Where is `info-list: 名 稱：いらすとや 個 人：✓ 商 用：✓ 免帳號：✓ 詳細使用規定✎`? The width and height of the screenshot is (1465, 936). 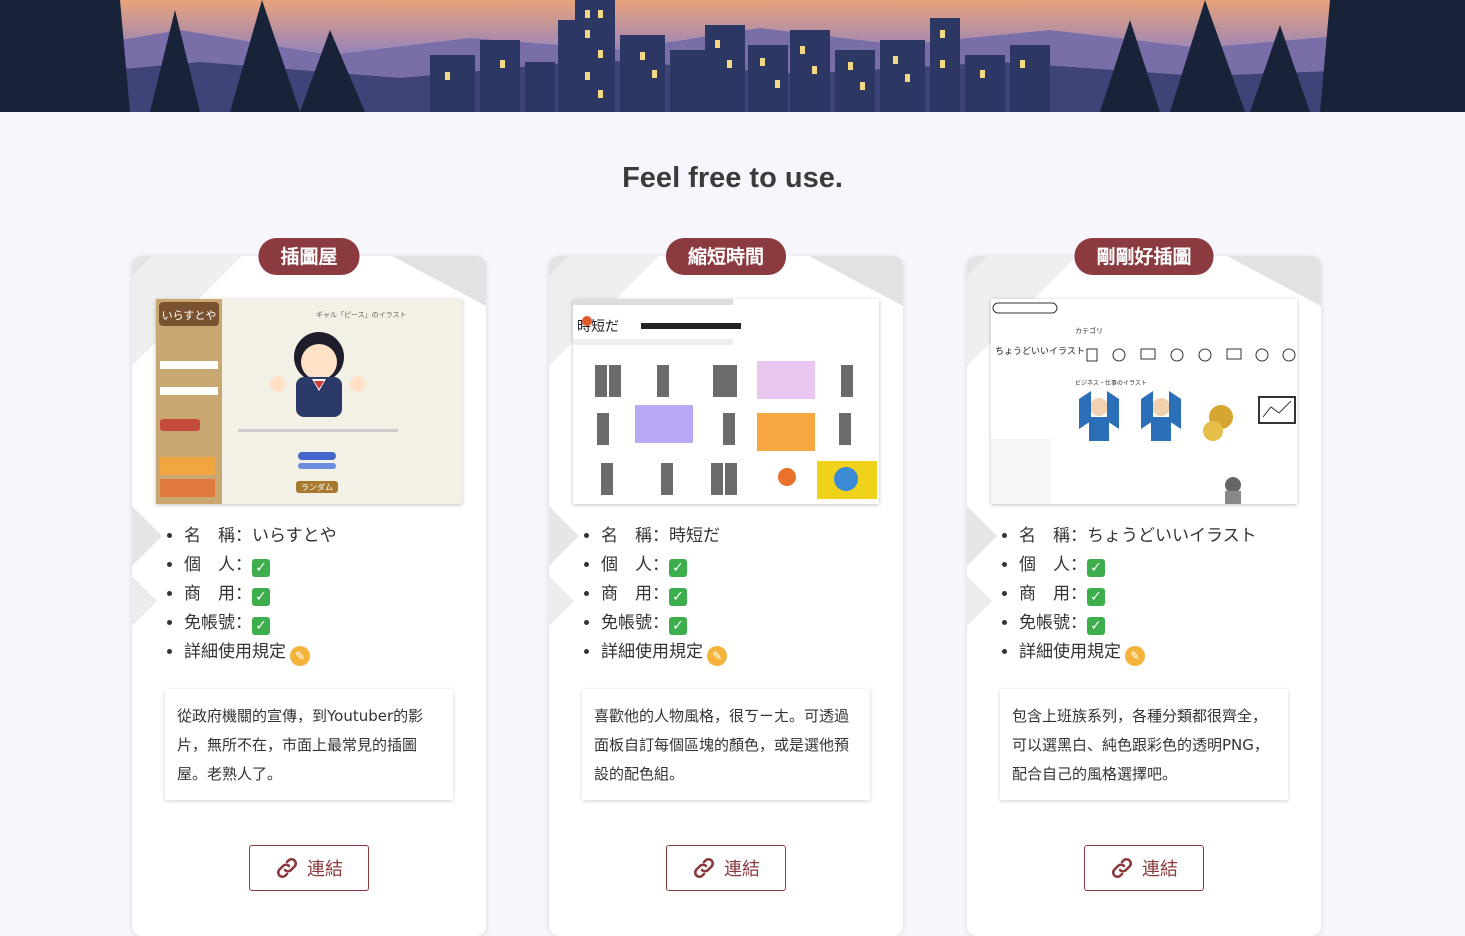 info-list: 名 稱：いらすとや 個 人：✓ 商 用：✓ 免帳號：✓ 詳細使用規定✎ is located at coordinates (249, 594).